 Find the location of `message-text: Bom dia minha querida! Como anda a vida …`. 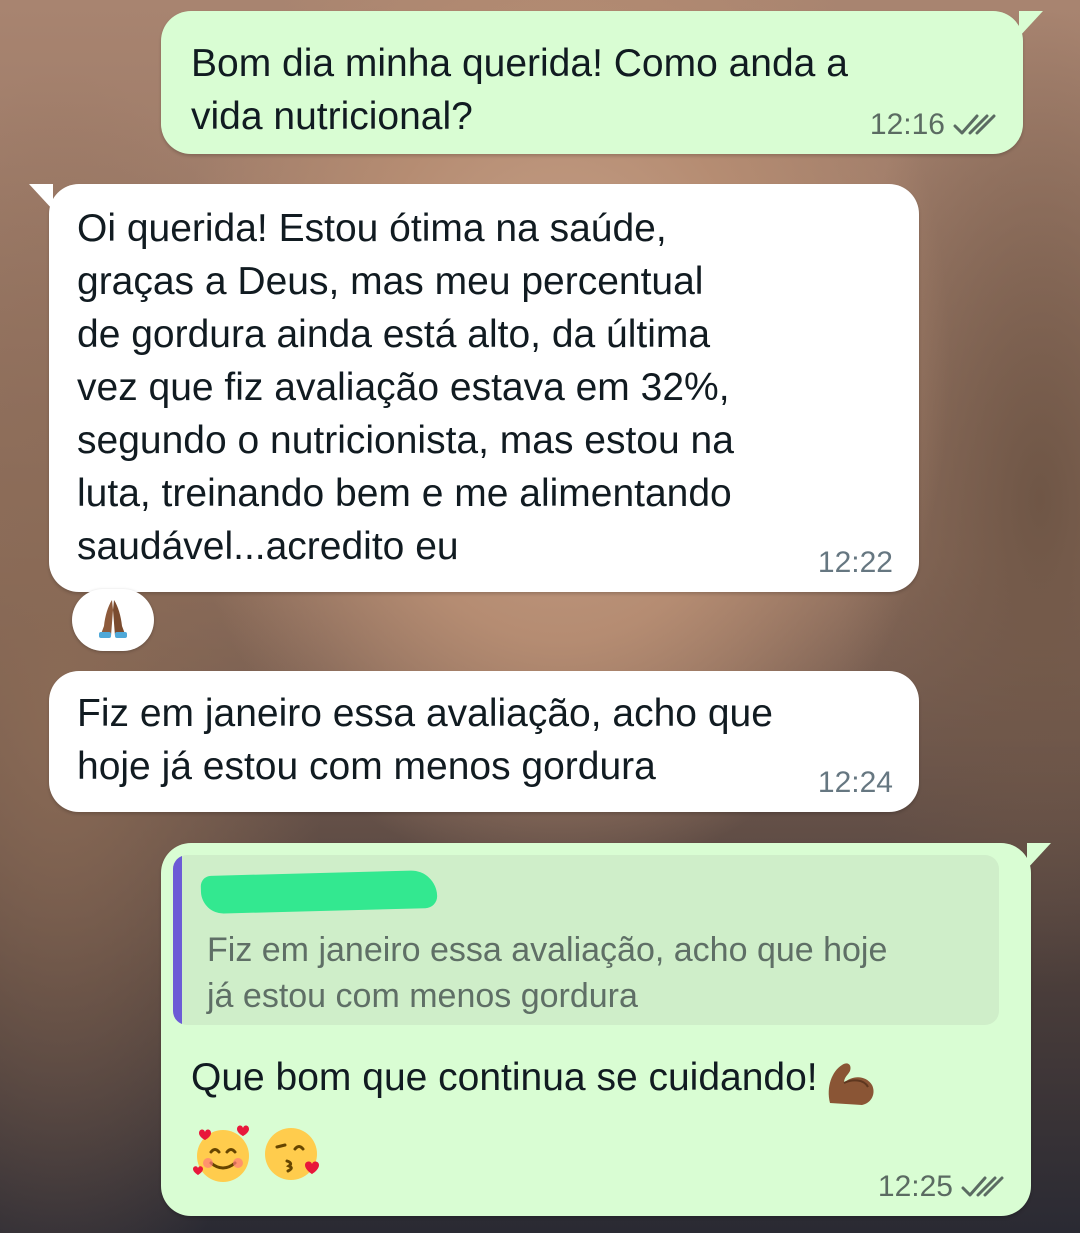

message-text: Bom dia minha querida! Como anda a vida … is located at coordinates (519, 90).